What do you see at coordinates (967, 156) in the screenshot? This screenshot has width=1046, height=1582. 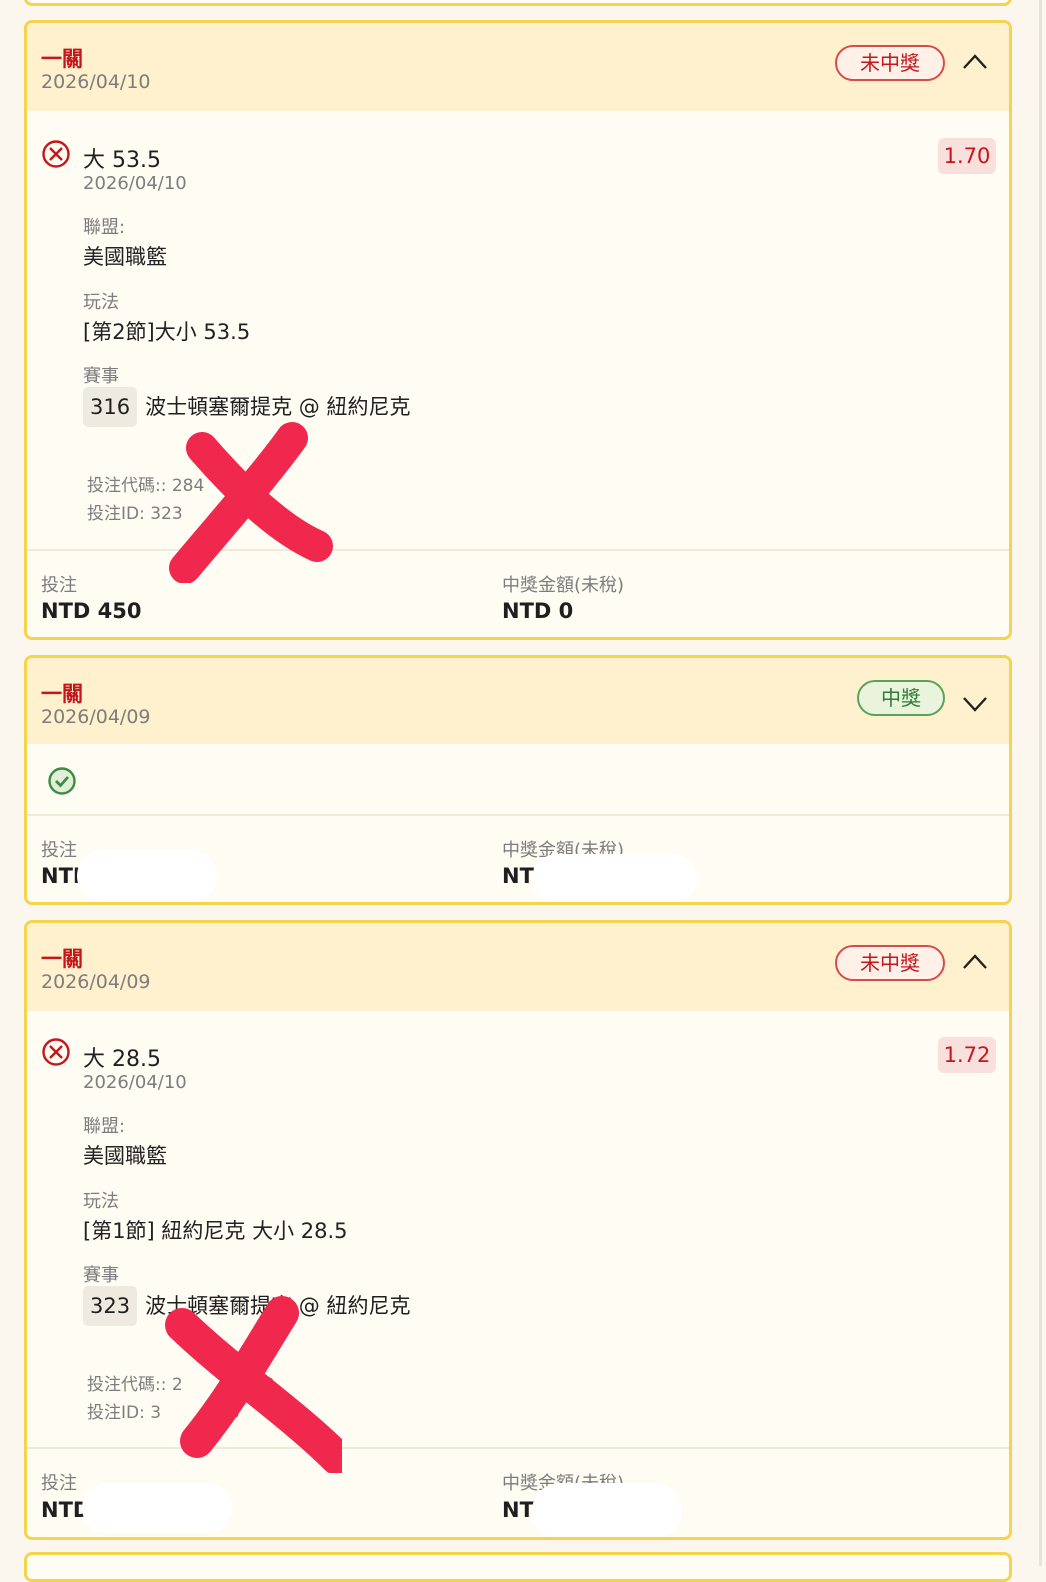 I see `odds-badge: 1.70` at bounding box center [967, 156].